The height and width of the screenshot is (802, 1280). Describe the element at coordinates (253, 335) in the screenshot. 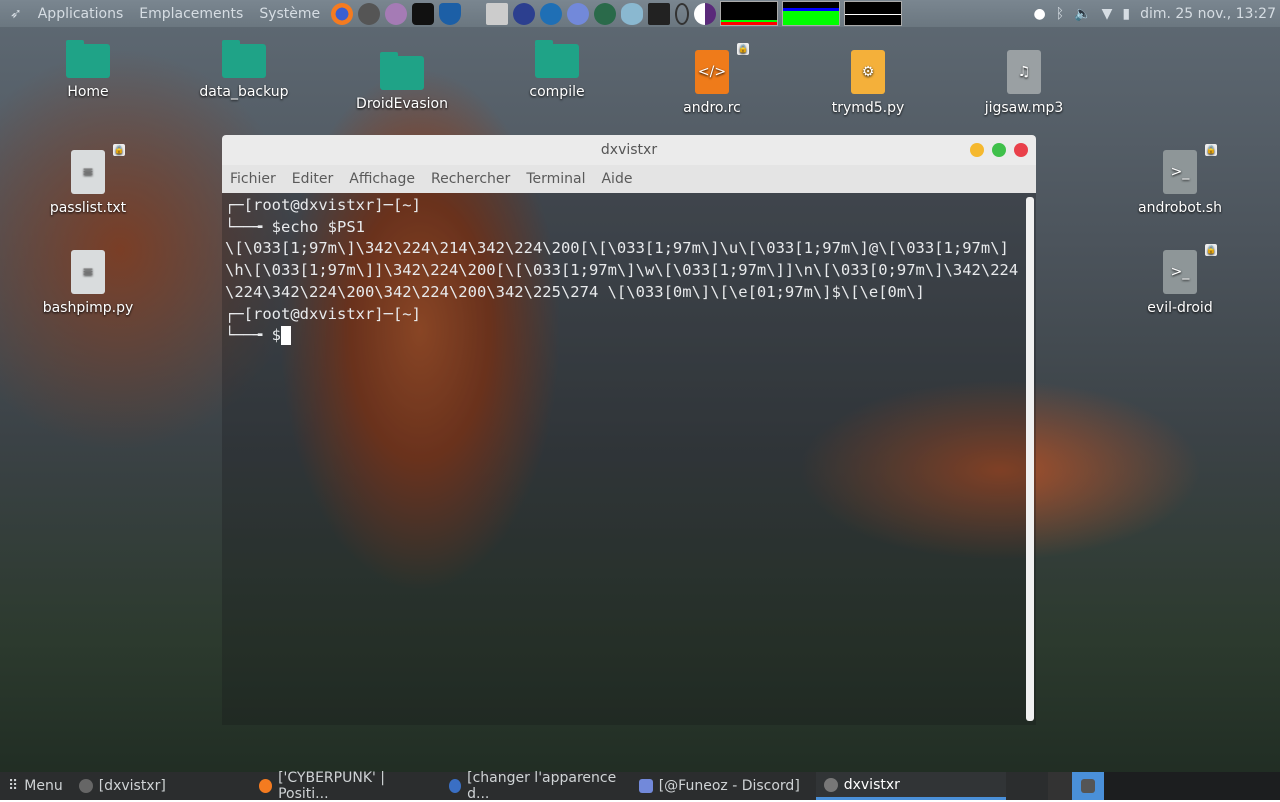

I see `prompt-line: └──╼ $` at that location.